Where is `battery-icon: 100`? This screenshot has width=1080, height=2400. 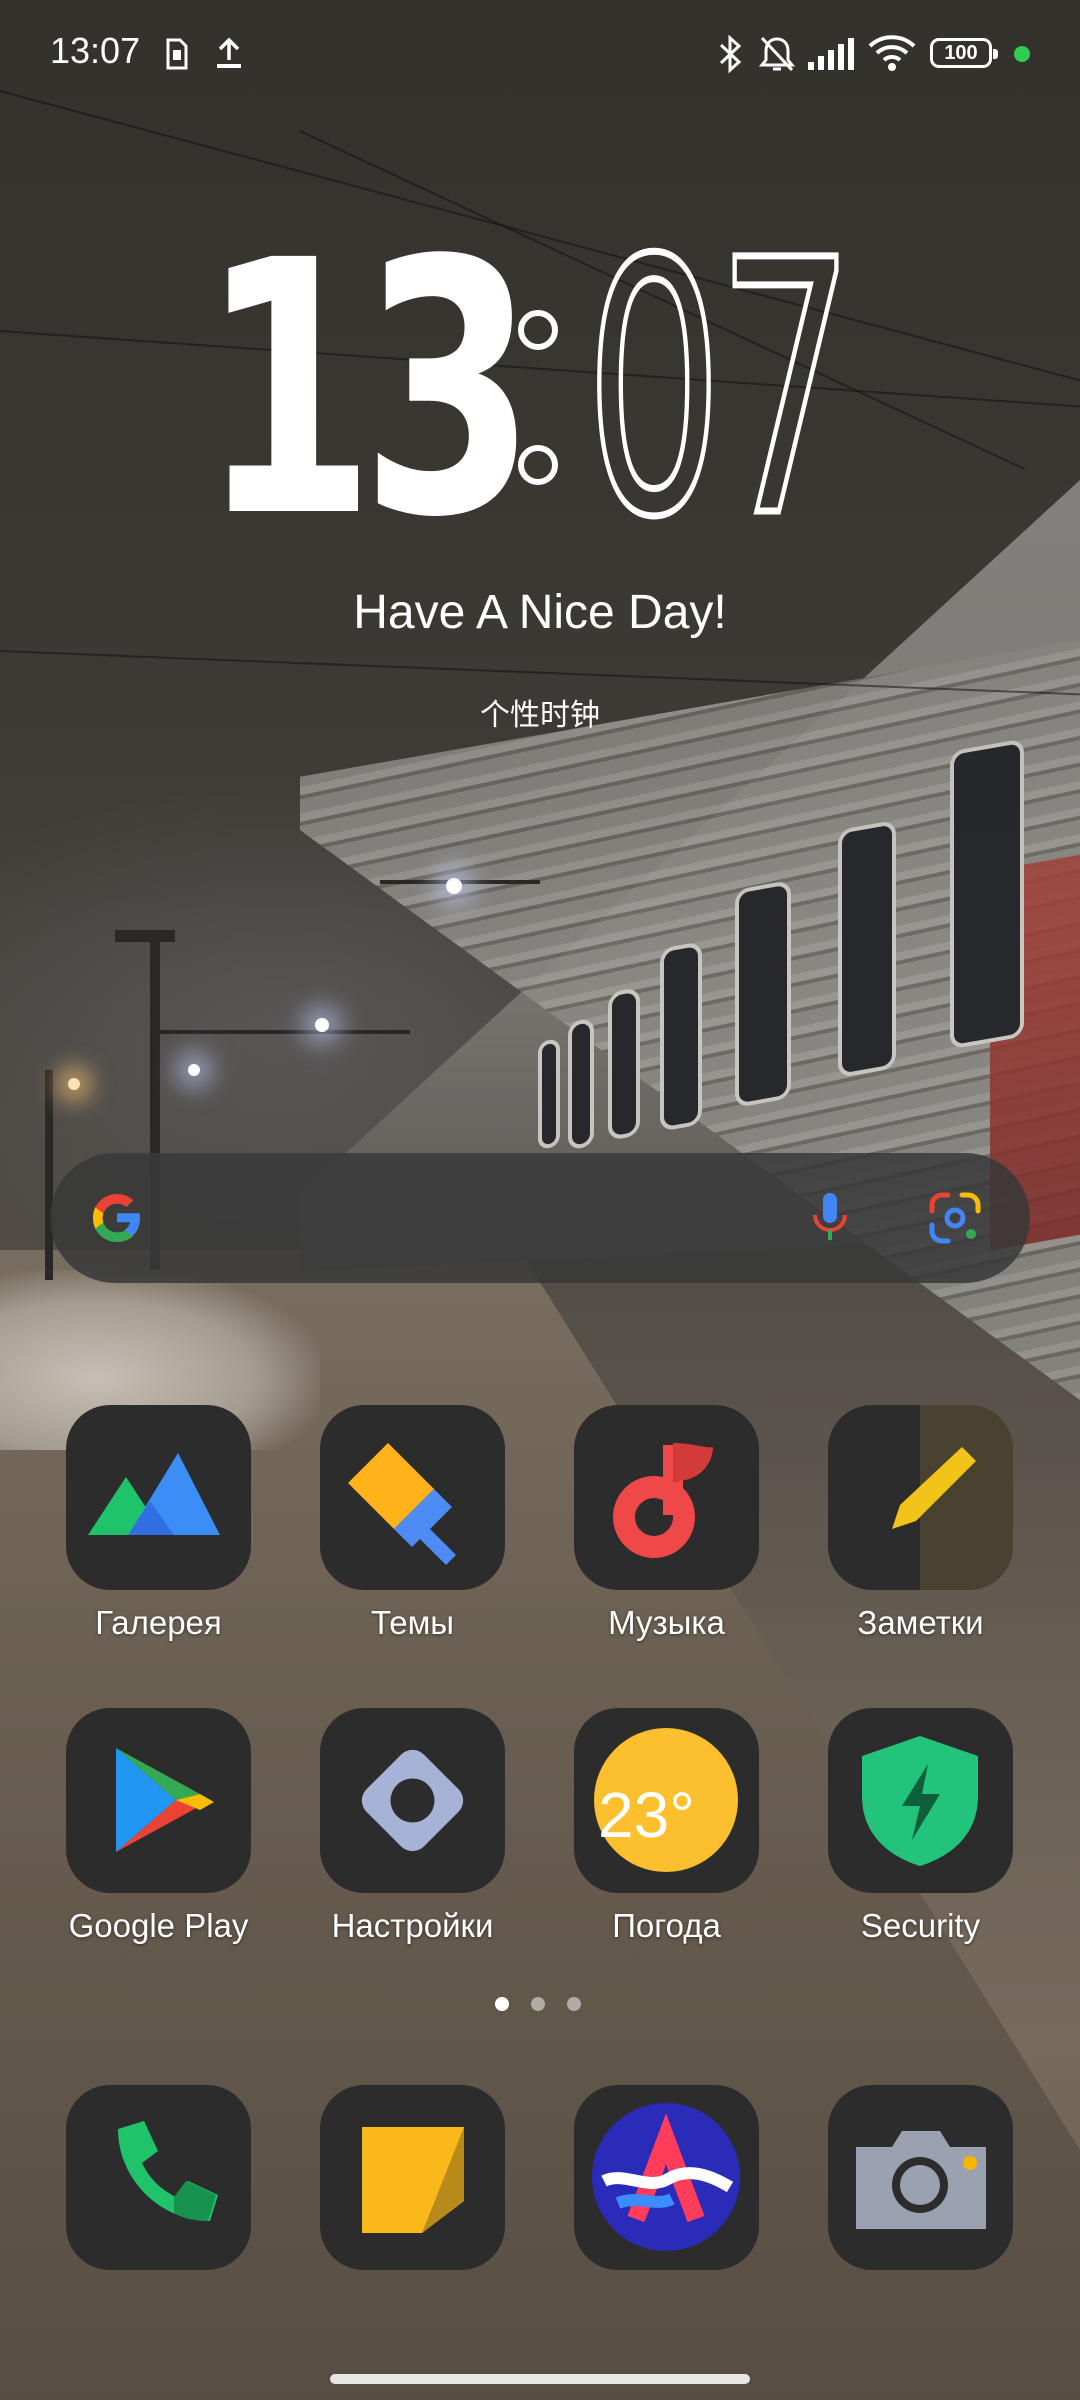
battery-icon: 100 is located at coordinates (964, 53).